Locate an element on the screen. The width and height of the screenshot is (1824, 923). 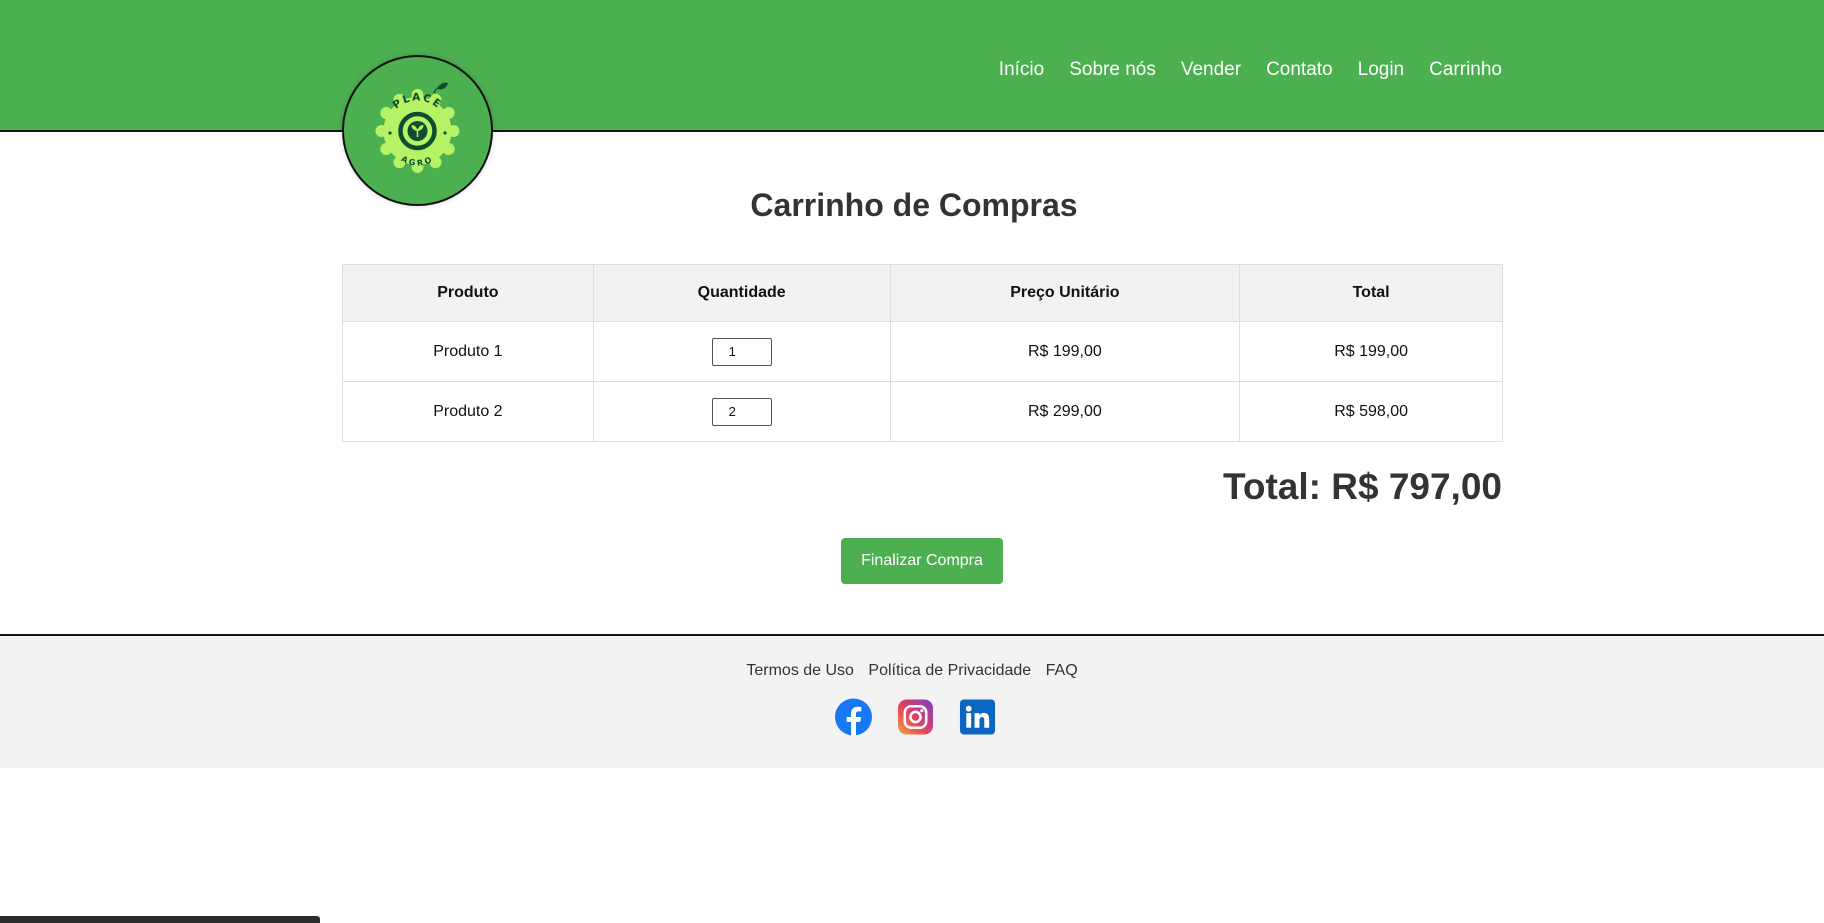
page-title: Carrinho de Compras is located at coordinates (914, 205).